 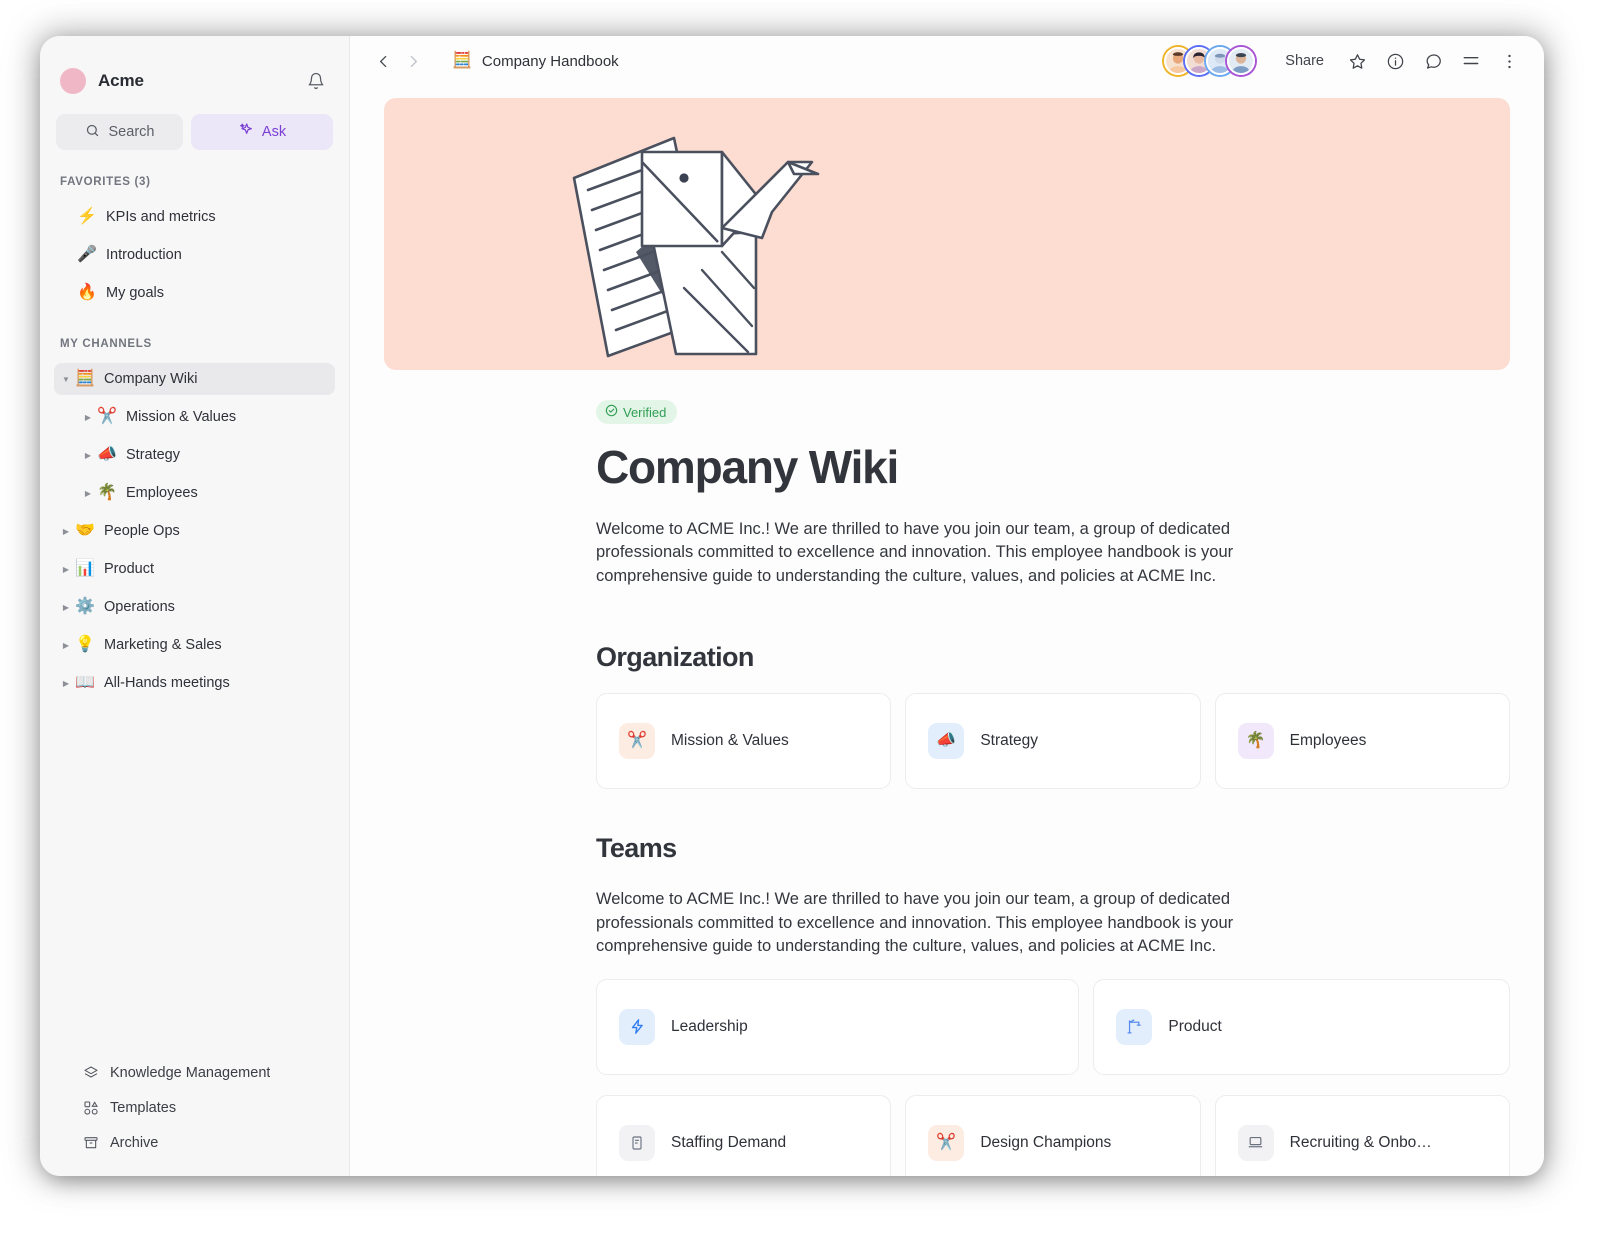 What do you see at coordinates (637, 1026) in the screenshot?
I see `lightning-bolt-icon` at bounding box center [637, 1026].